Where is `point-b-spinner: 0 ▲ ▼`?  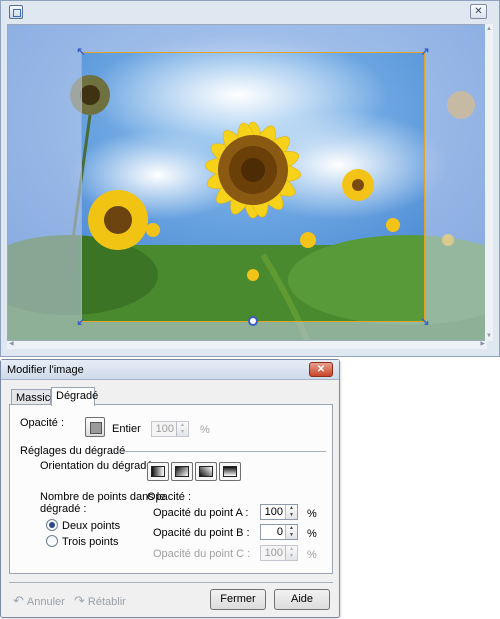
point-b-spinner: 0 ▲ ▼ is located at coordinates (279, 532).